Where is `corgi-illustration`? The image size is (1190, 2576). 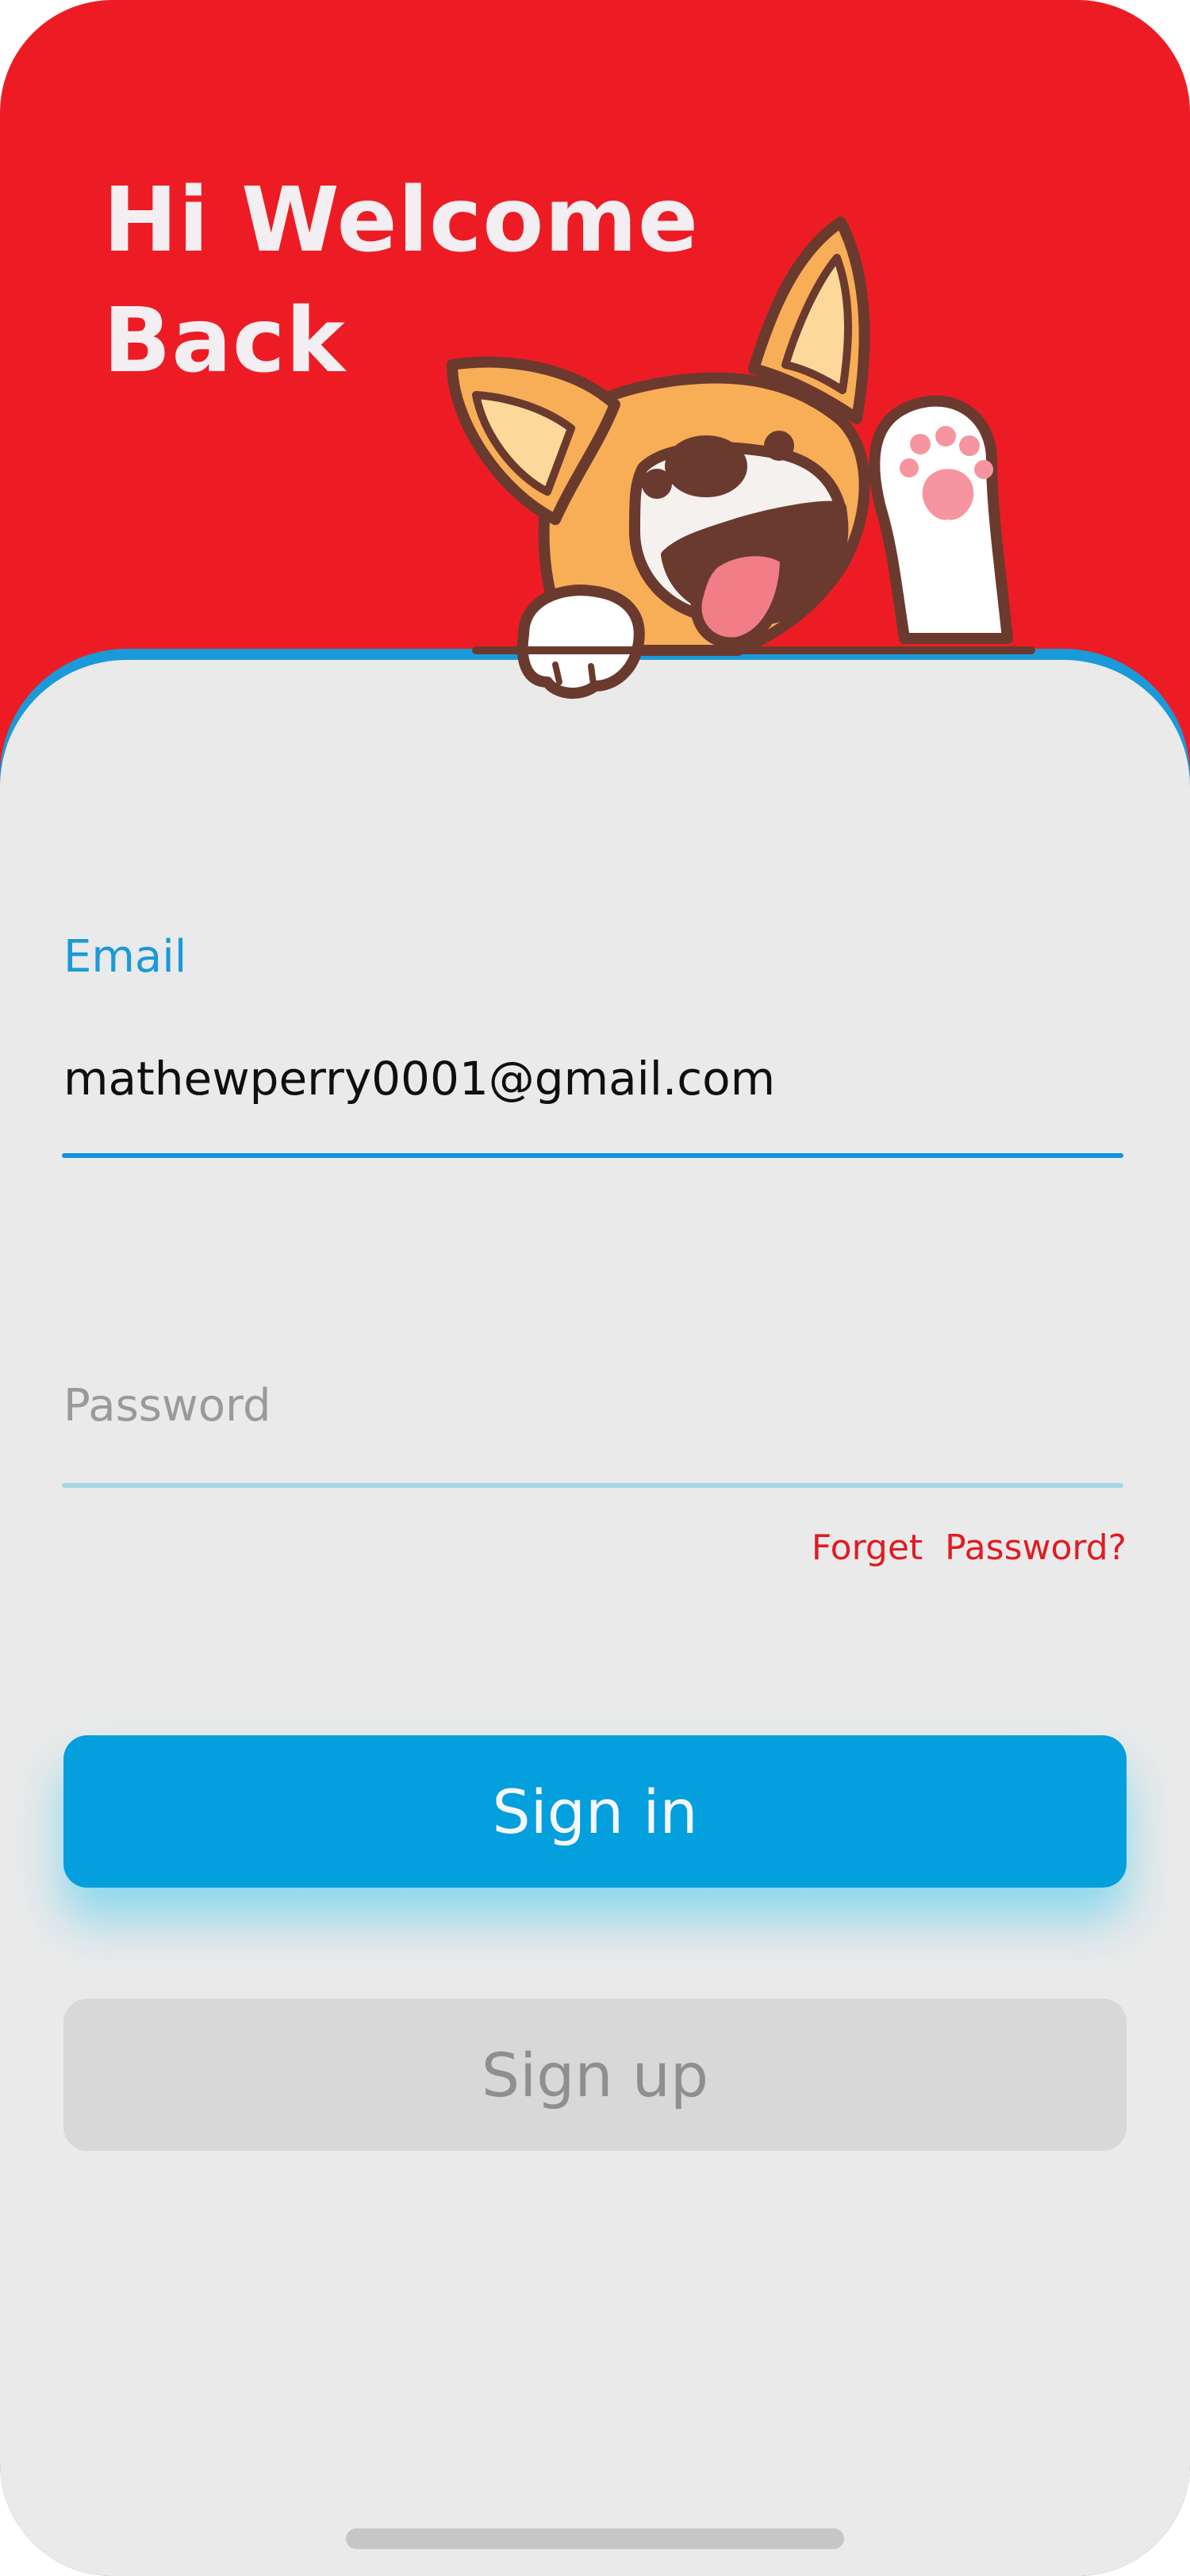 corgi-illustration is located at coordinates (741, 458).